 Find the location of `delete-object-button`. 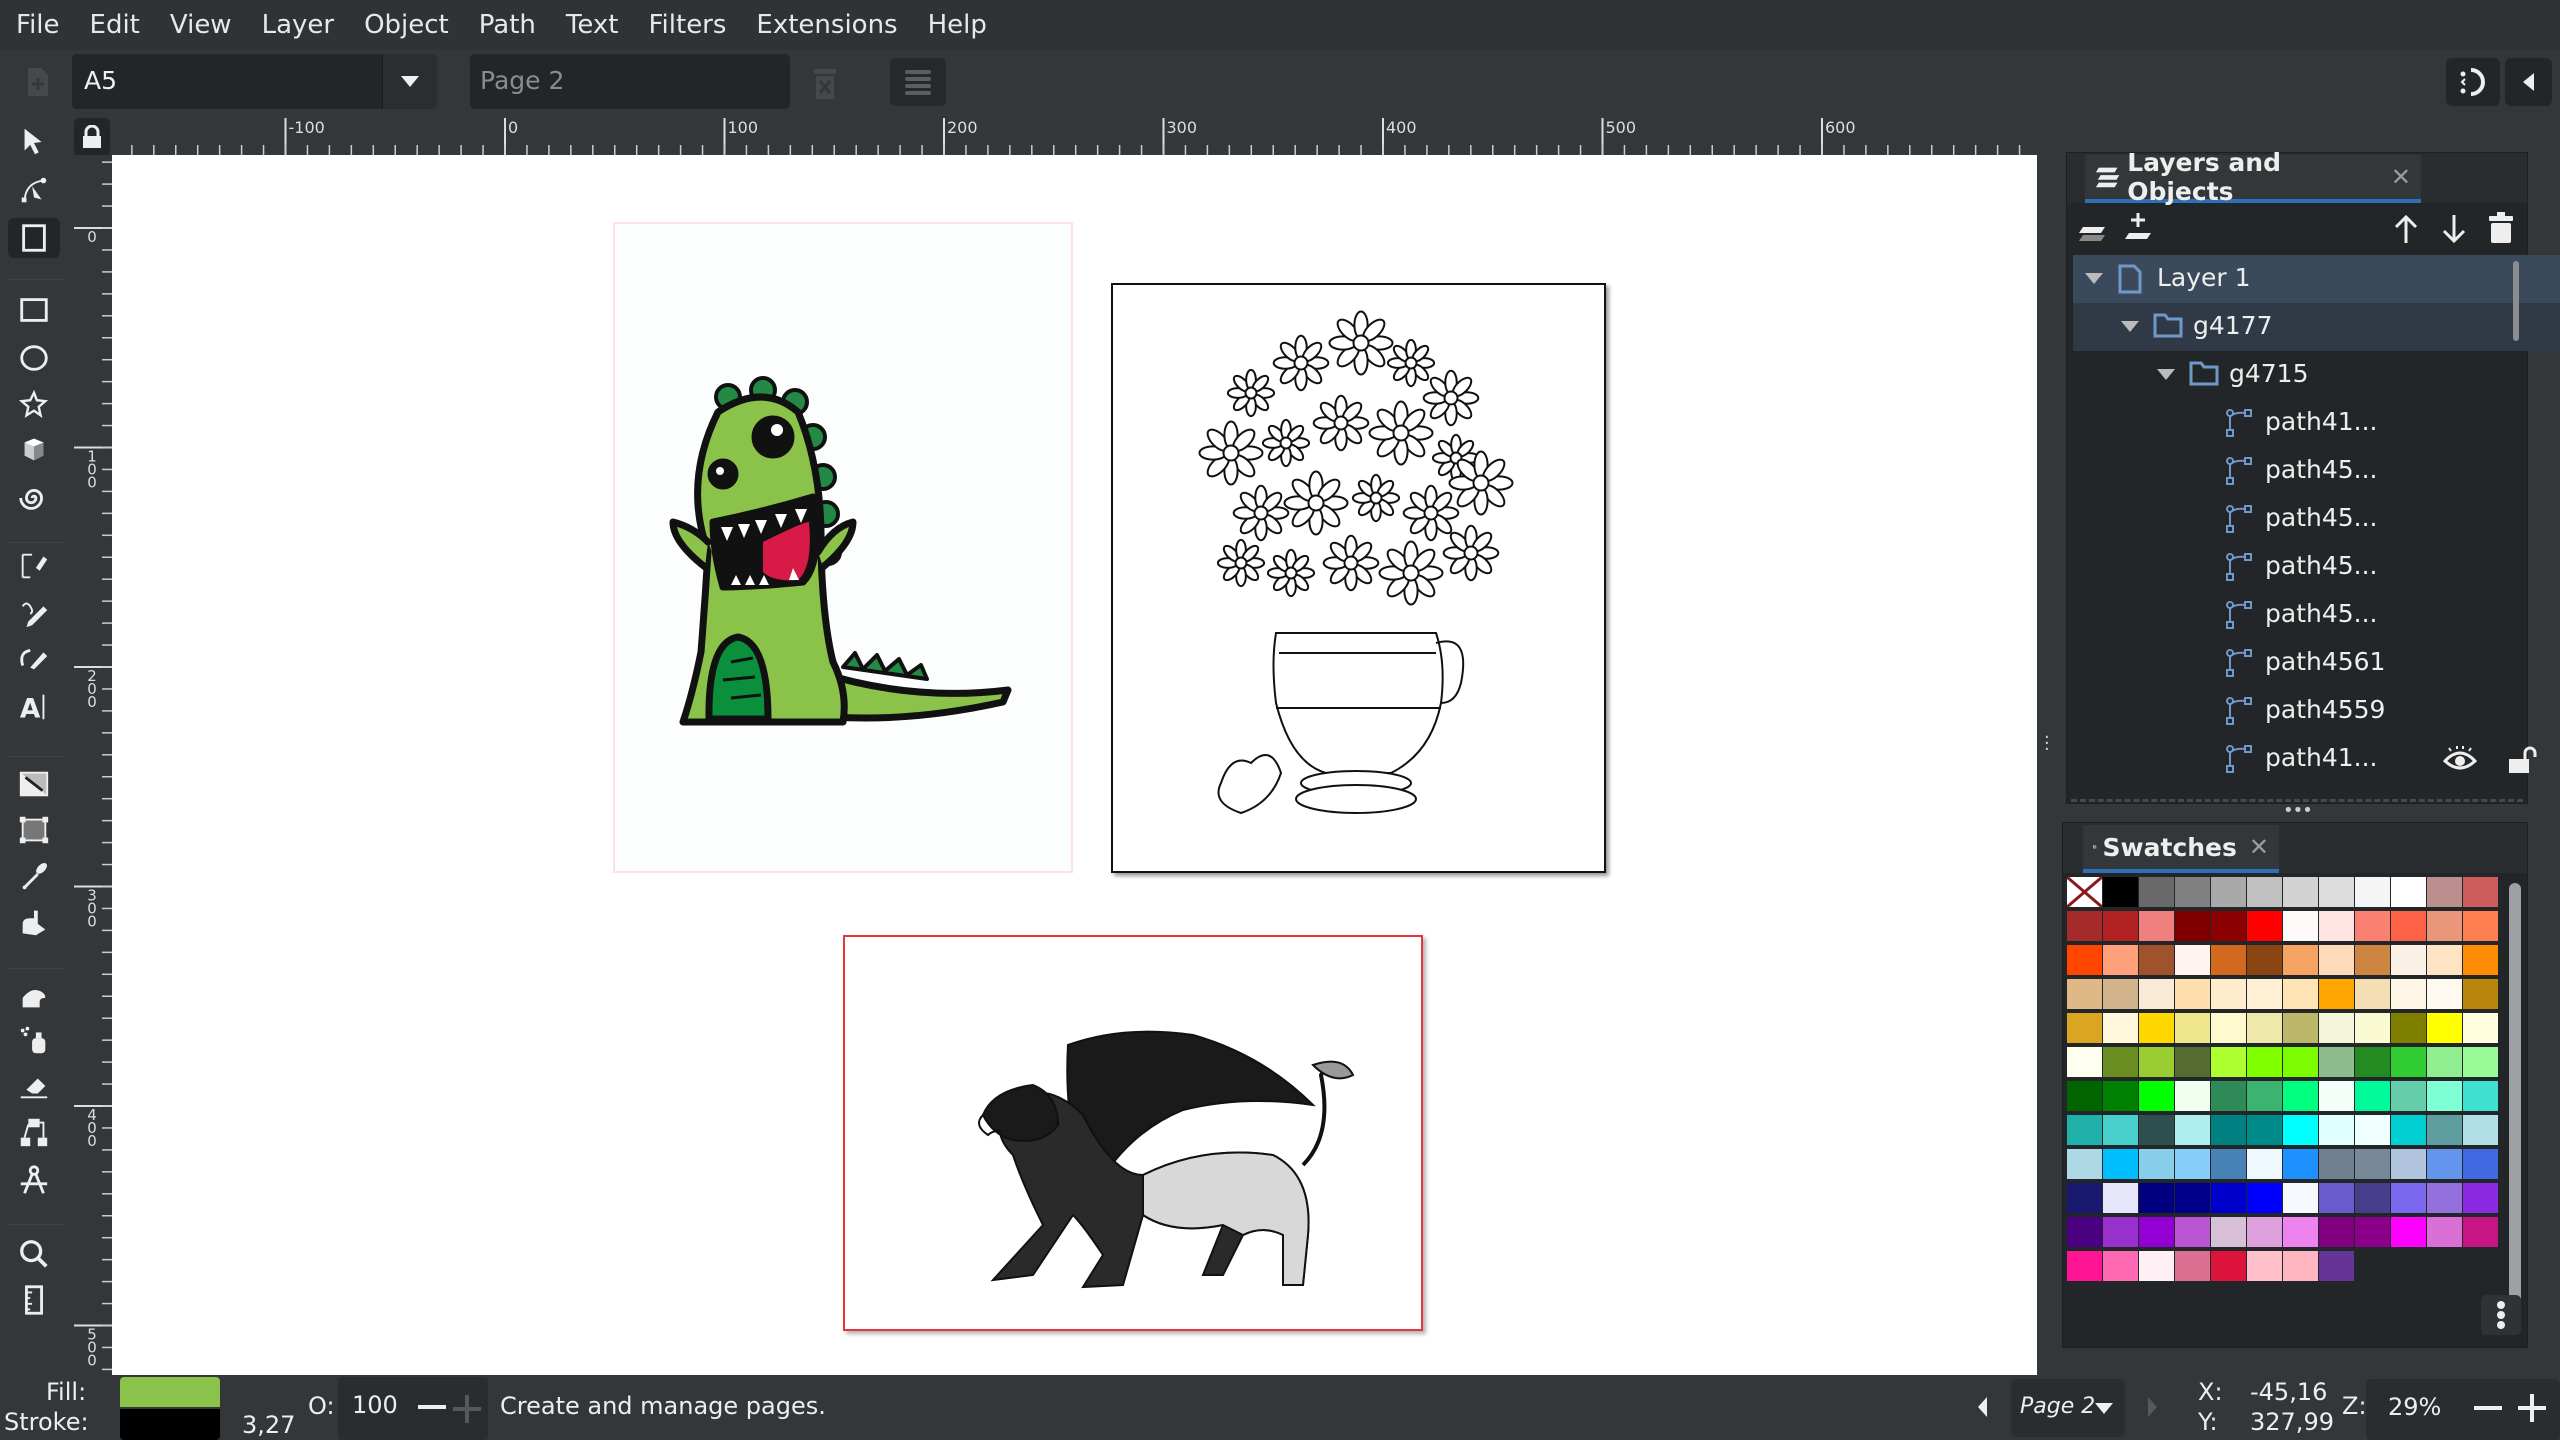

delete-object-button is located at coordinates (2501, 230).